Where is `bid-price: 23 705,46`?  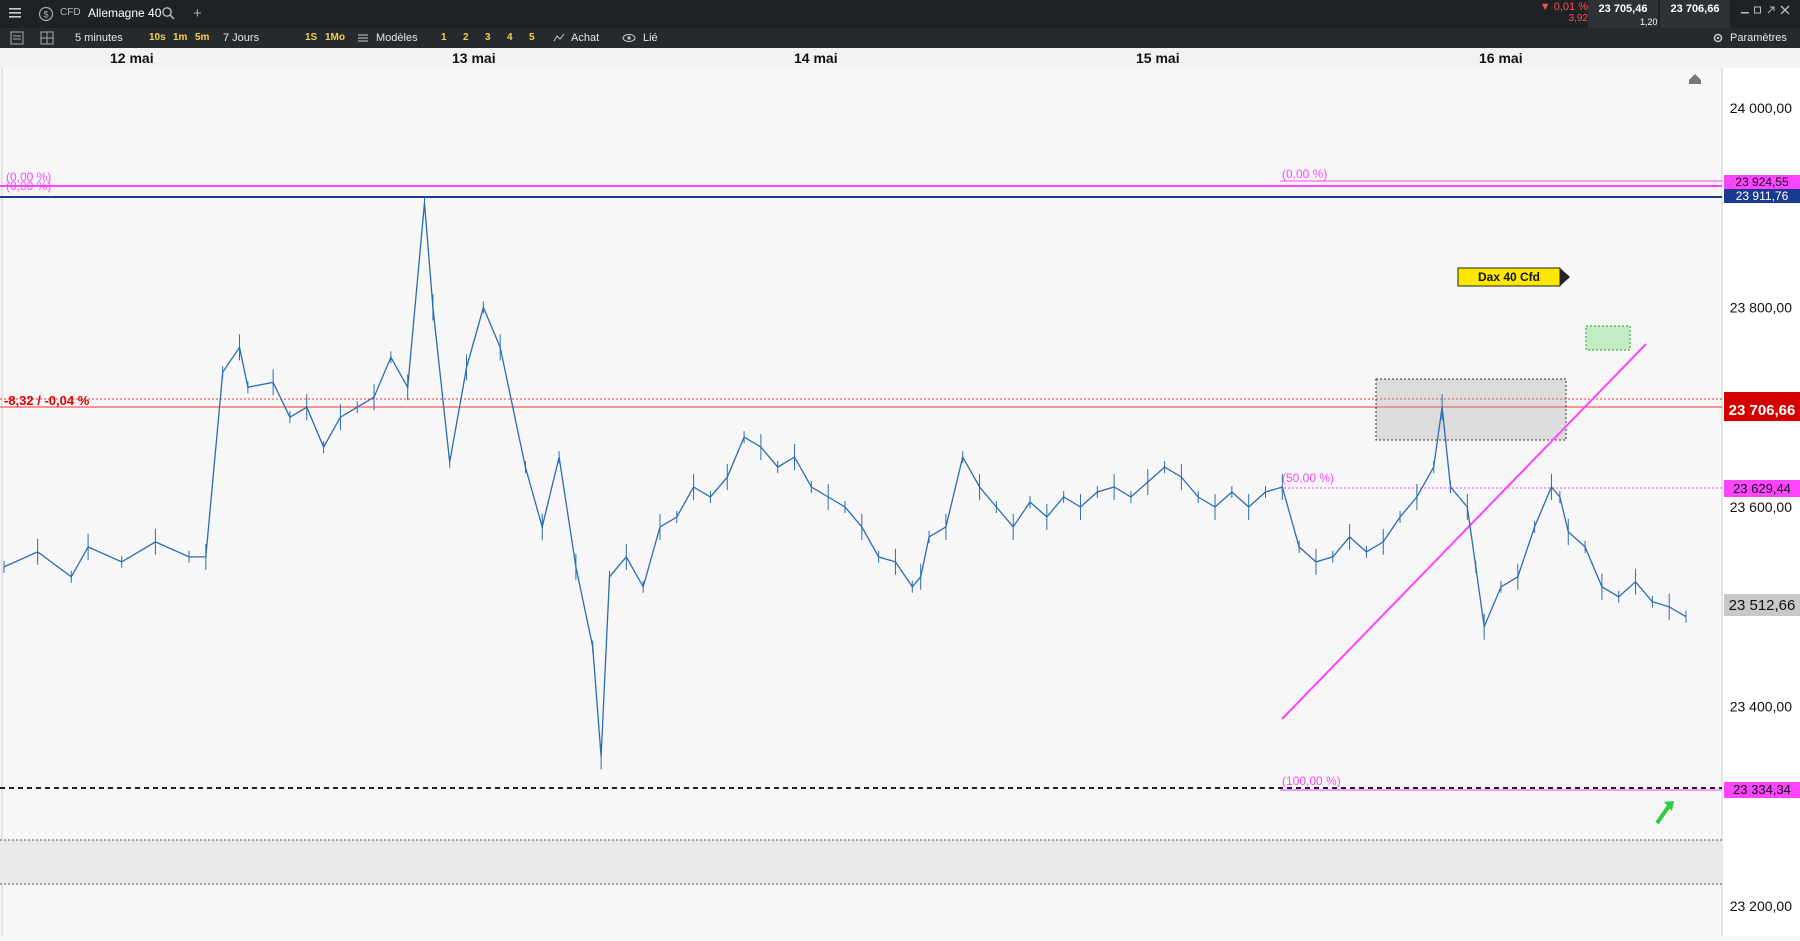
bid-price: 23 705,46 is located at coordinates (1623, 9).